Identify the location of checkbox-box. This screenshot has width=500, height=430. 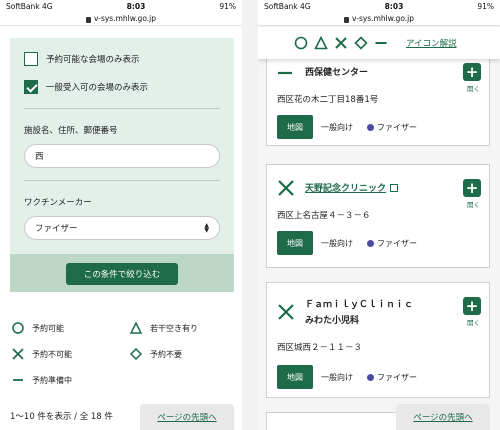
(31, 59).